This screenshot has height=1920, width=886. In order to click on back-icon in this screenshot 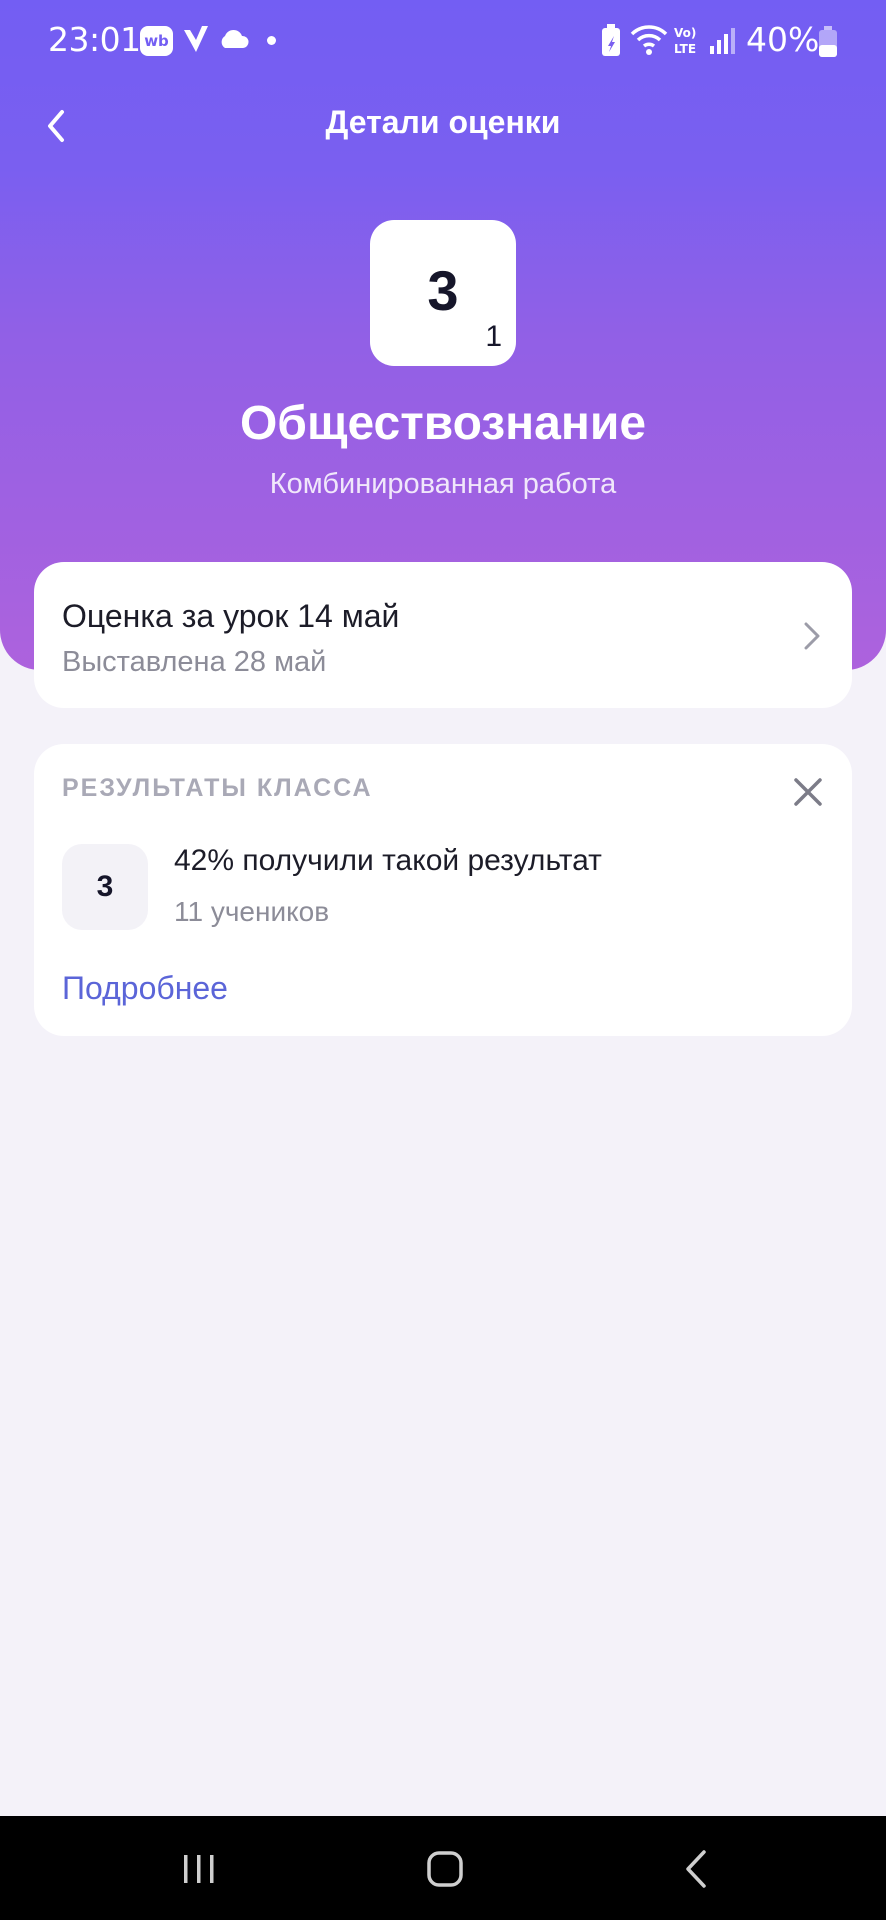, I will do `click(696, 1869)`.